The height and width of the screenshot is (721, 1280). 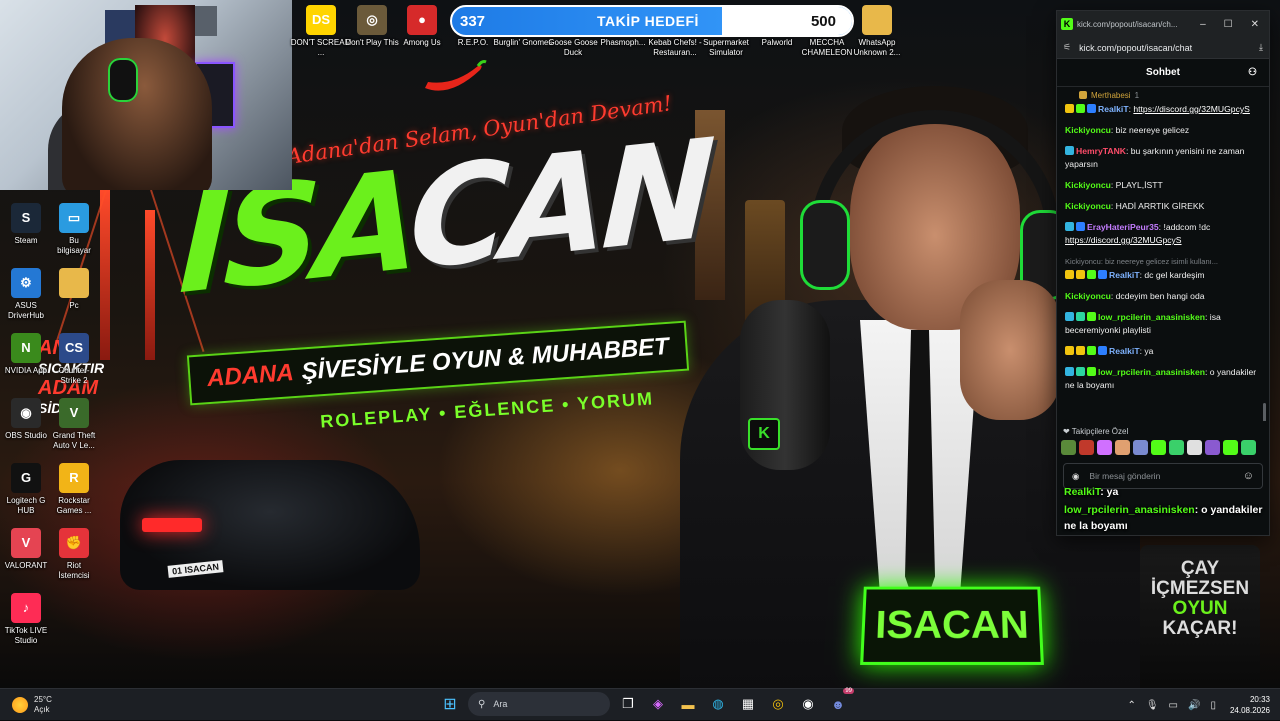 What do you see at coordinates (1163, 48) in the screenshot?
I see `address-bar: ⚟ kick.com/popout/isacan/chat ⤓` at bounding box center [1163, 48].